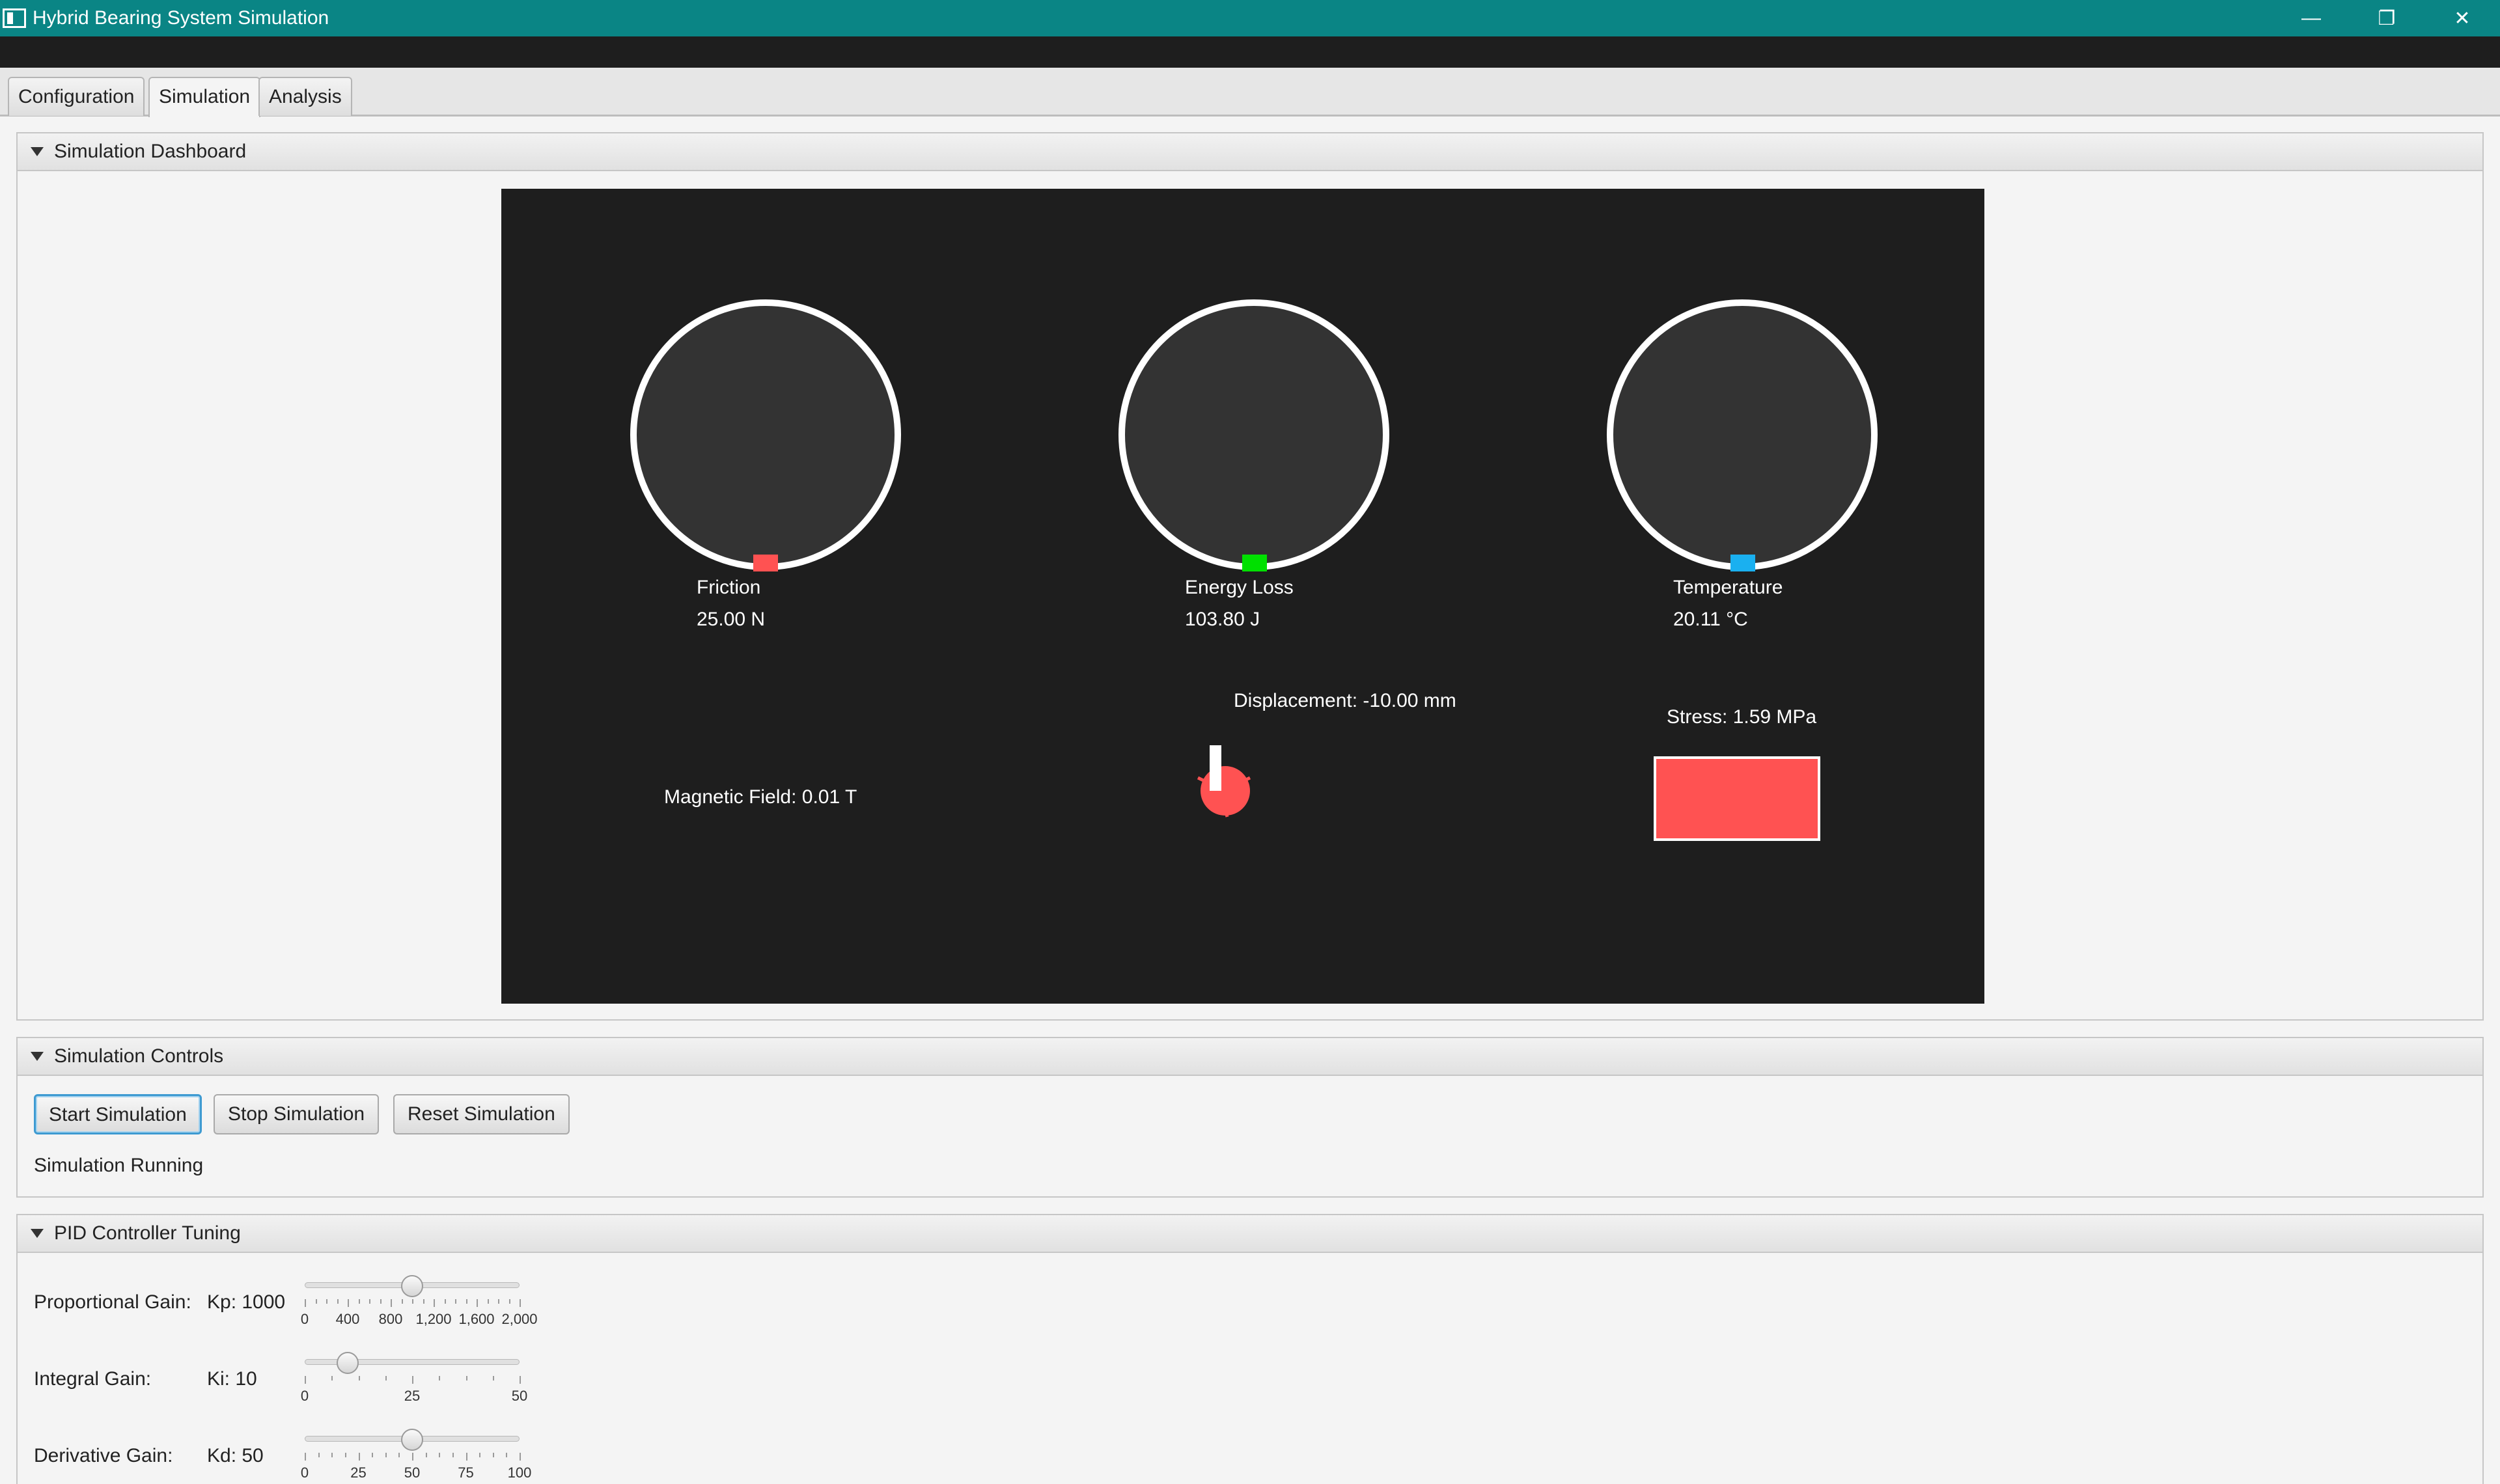 Image resolution: width=2500 pixels, height=1484 pixels. What do you see at coordinates (729, 587) in the screenshot?
I see `friction-label: Friction` at bounding box center [729, 587].